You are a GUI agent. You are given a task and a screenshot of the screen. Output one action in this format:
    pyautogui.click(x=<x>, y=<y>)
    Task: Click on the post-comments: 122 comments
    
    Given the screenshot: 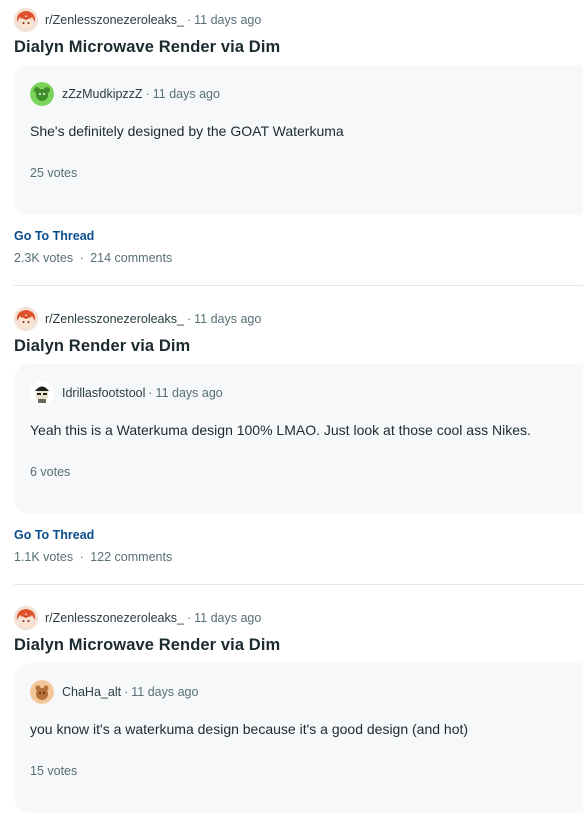 What is the action you would take?
    pyautogui.click(x=131, y=557)
    